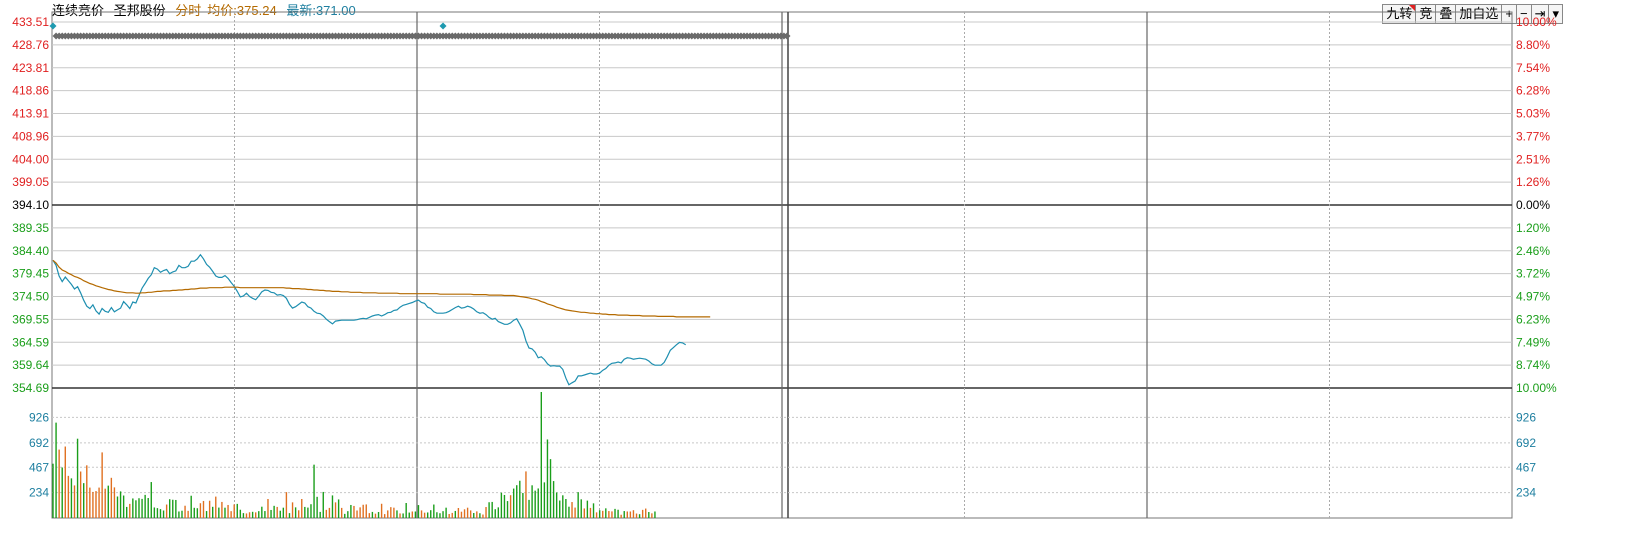 This screenshot has width=1633, height=544. What do you see at coordinates (1533, 274) in the screenshot?
I see `percent-tick-label-right: 3.72%` at bounding box center [1533, 274].